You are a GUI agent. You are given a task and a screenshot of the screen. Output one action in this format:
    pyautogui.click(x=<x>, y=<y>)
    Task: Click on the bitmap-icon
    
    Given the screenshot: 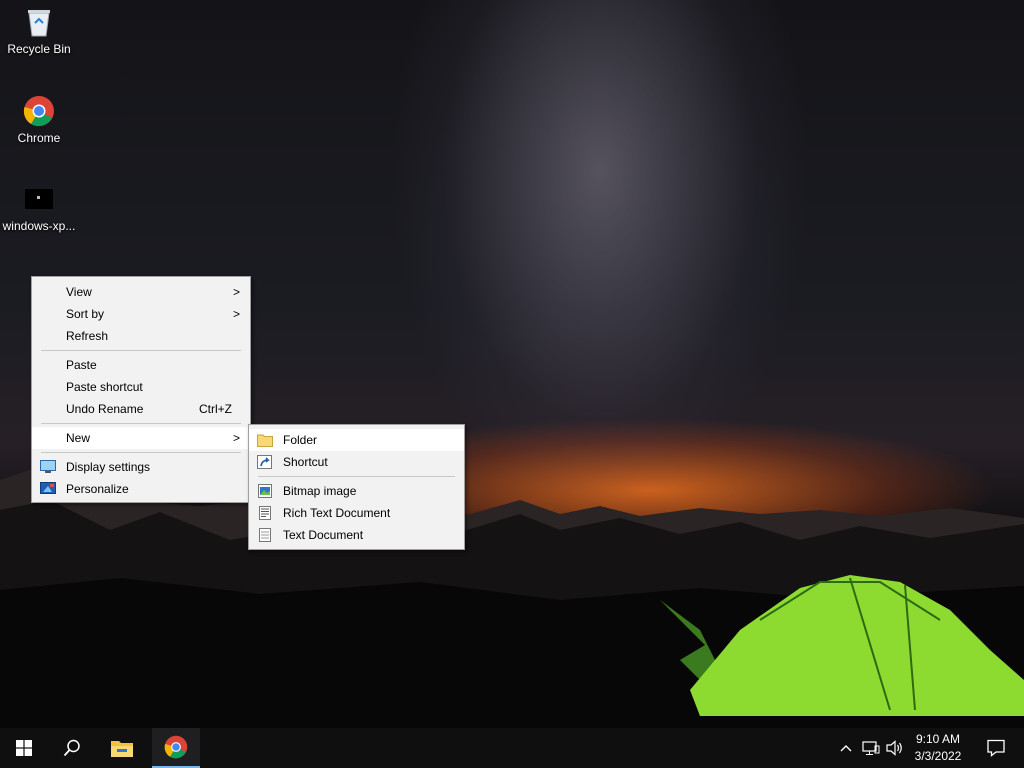 What is the action you would take?
    pyautogui.click(x=265, y=491)
    